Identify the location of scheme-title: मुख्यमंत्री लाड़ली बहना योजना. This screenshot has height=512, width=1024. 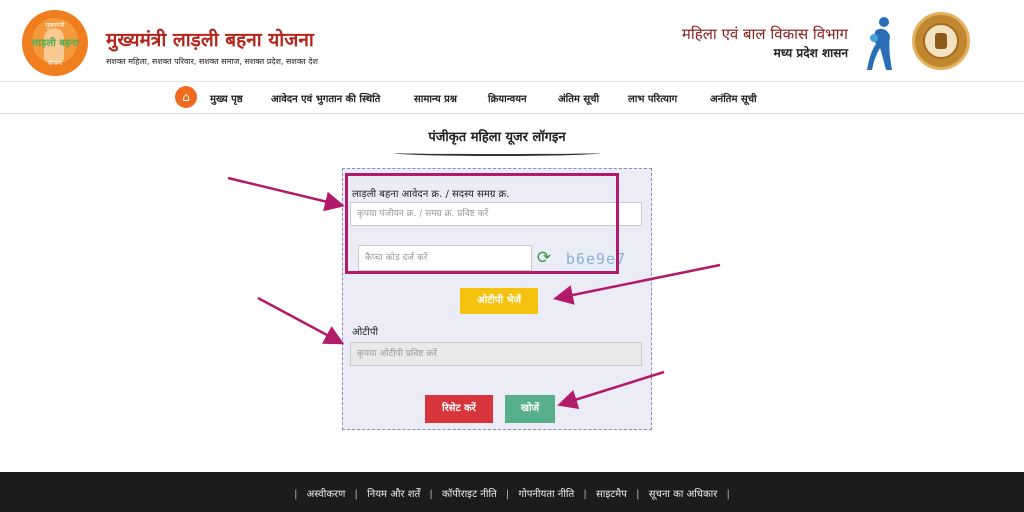
(210, 40).